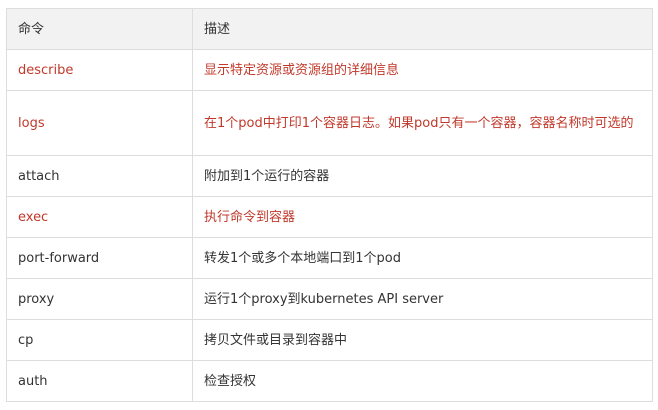  I want to click on description-cell: 拷贝文件或目录到容器中, so click(422, 340).